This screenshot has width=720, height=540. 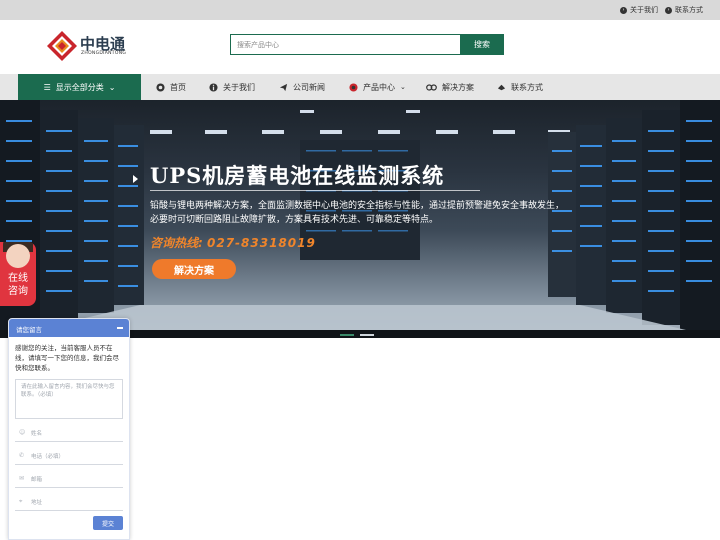 What do you see at coordinates (689, 10) in the screenshot?
I see `top-link-label: 联系方式` at bounding box center [689, 10].